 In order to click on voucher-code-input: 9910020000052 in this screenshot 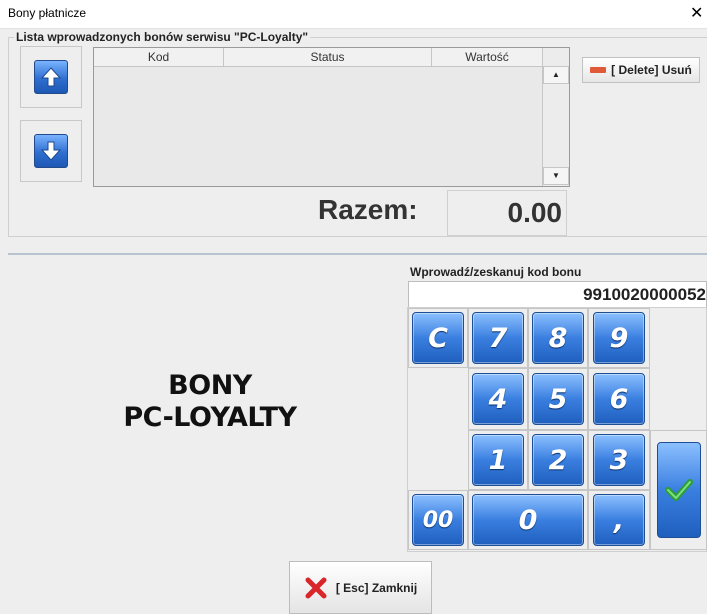, I will do `click(557, 294)`.